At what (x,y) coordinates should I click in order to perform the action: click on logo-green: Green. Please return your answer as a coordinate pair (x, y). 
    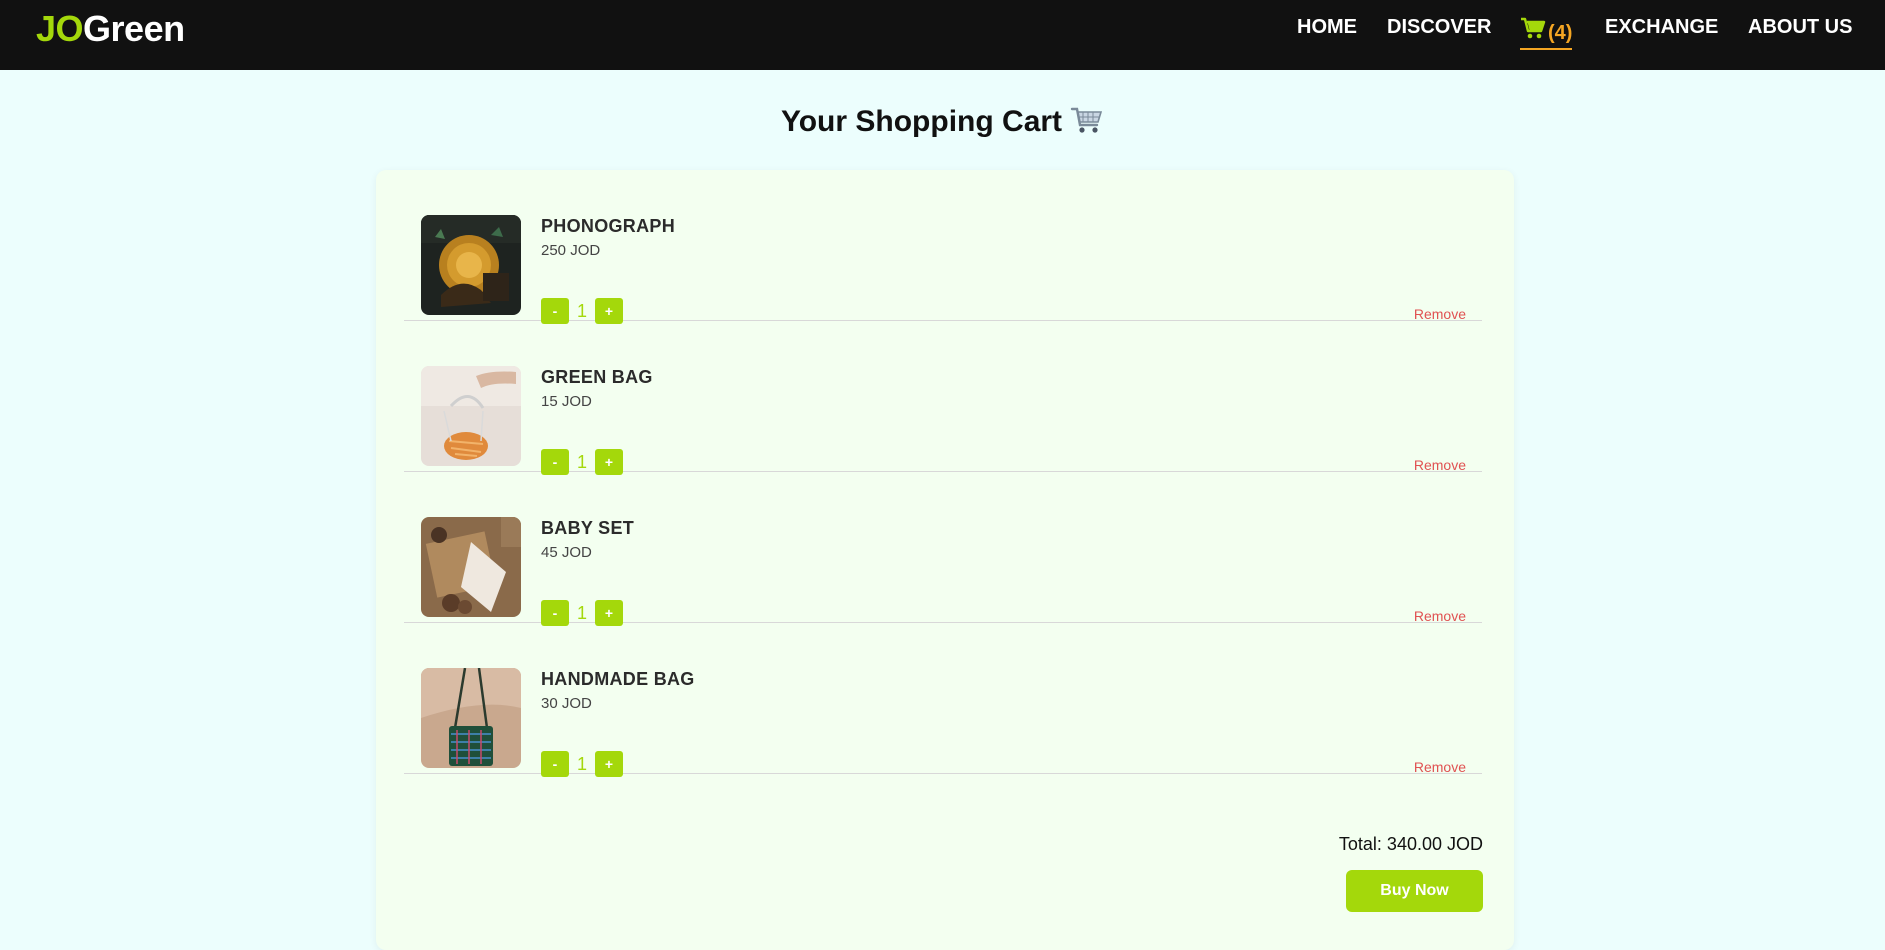
    Looking at the image, I should click on (134, 28).